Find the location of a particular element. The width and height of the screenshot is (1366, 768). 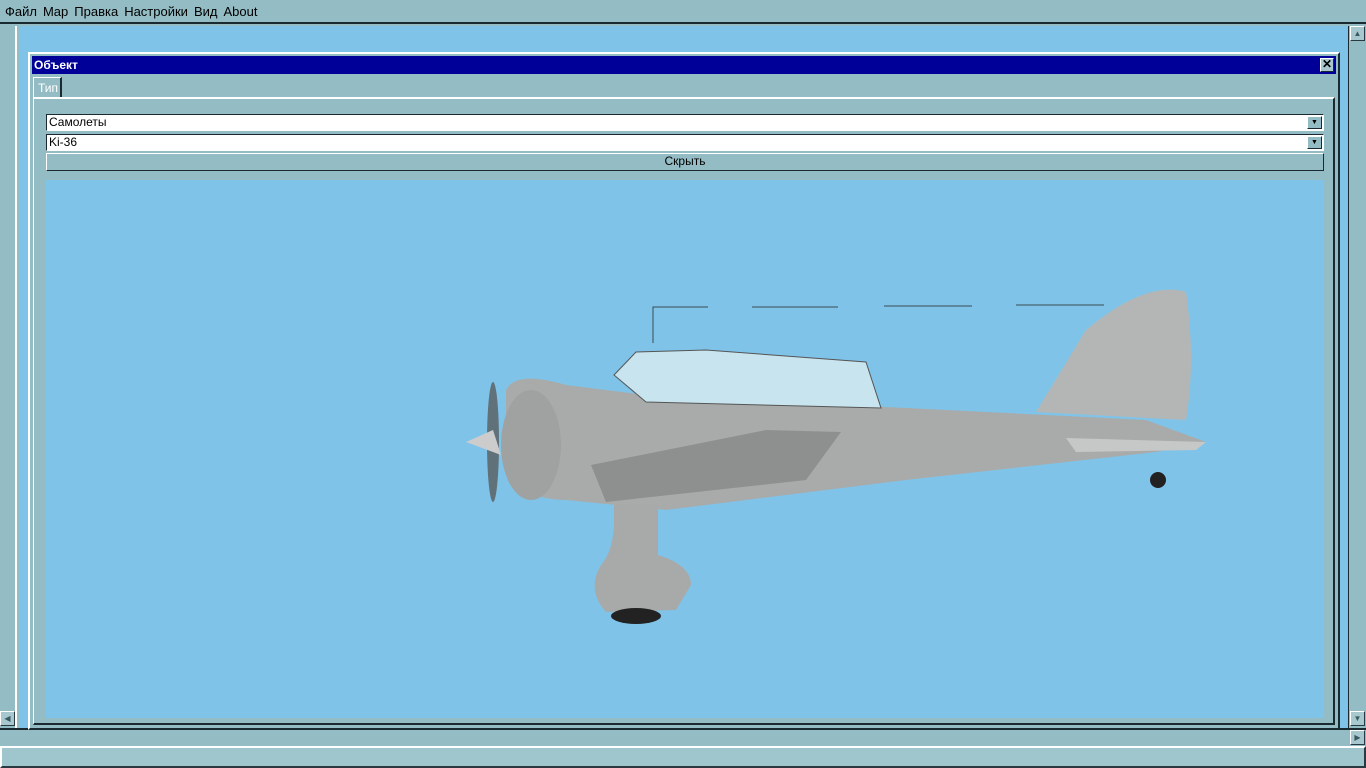

scroll-down-button: ▼ is located at coordinates (1357, 718).